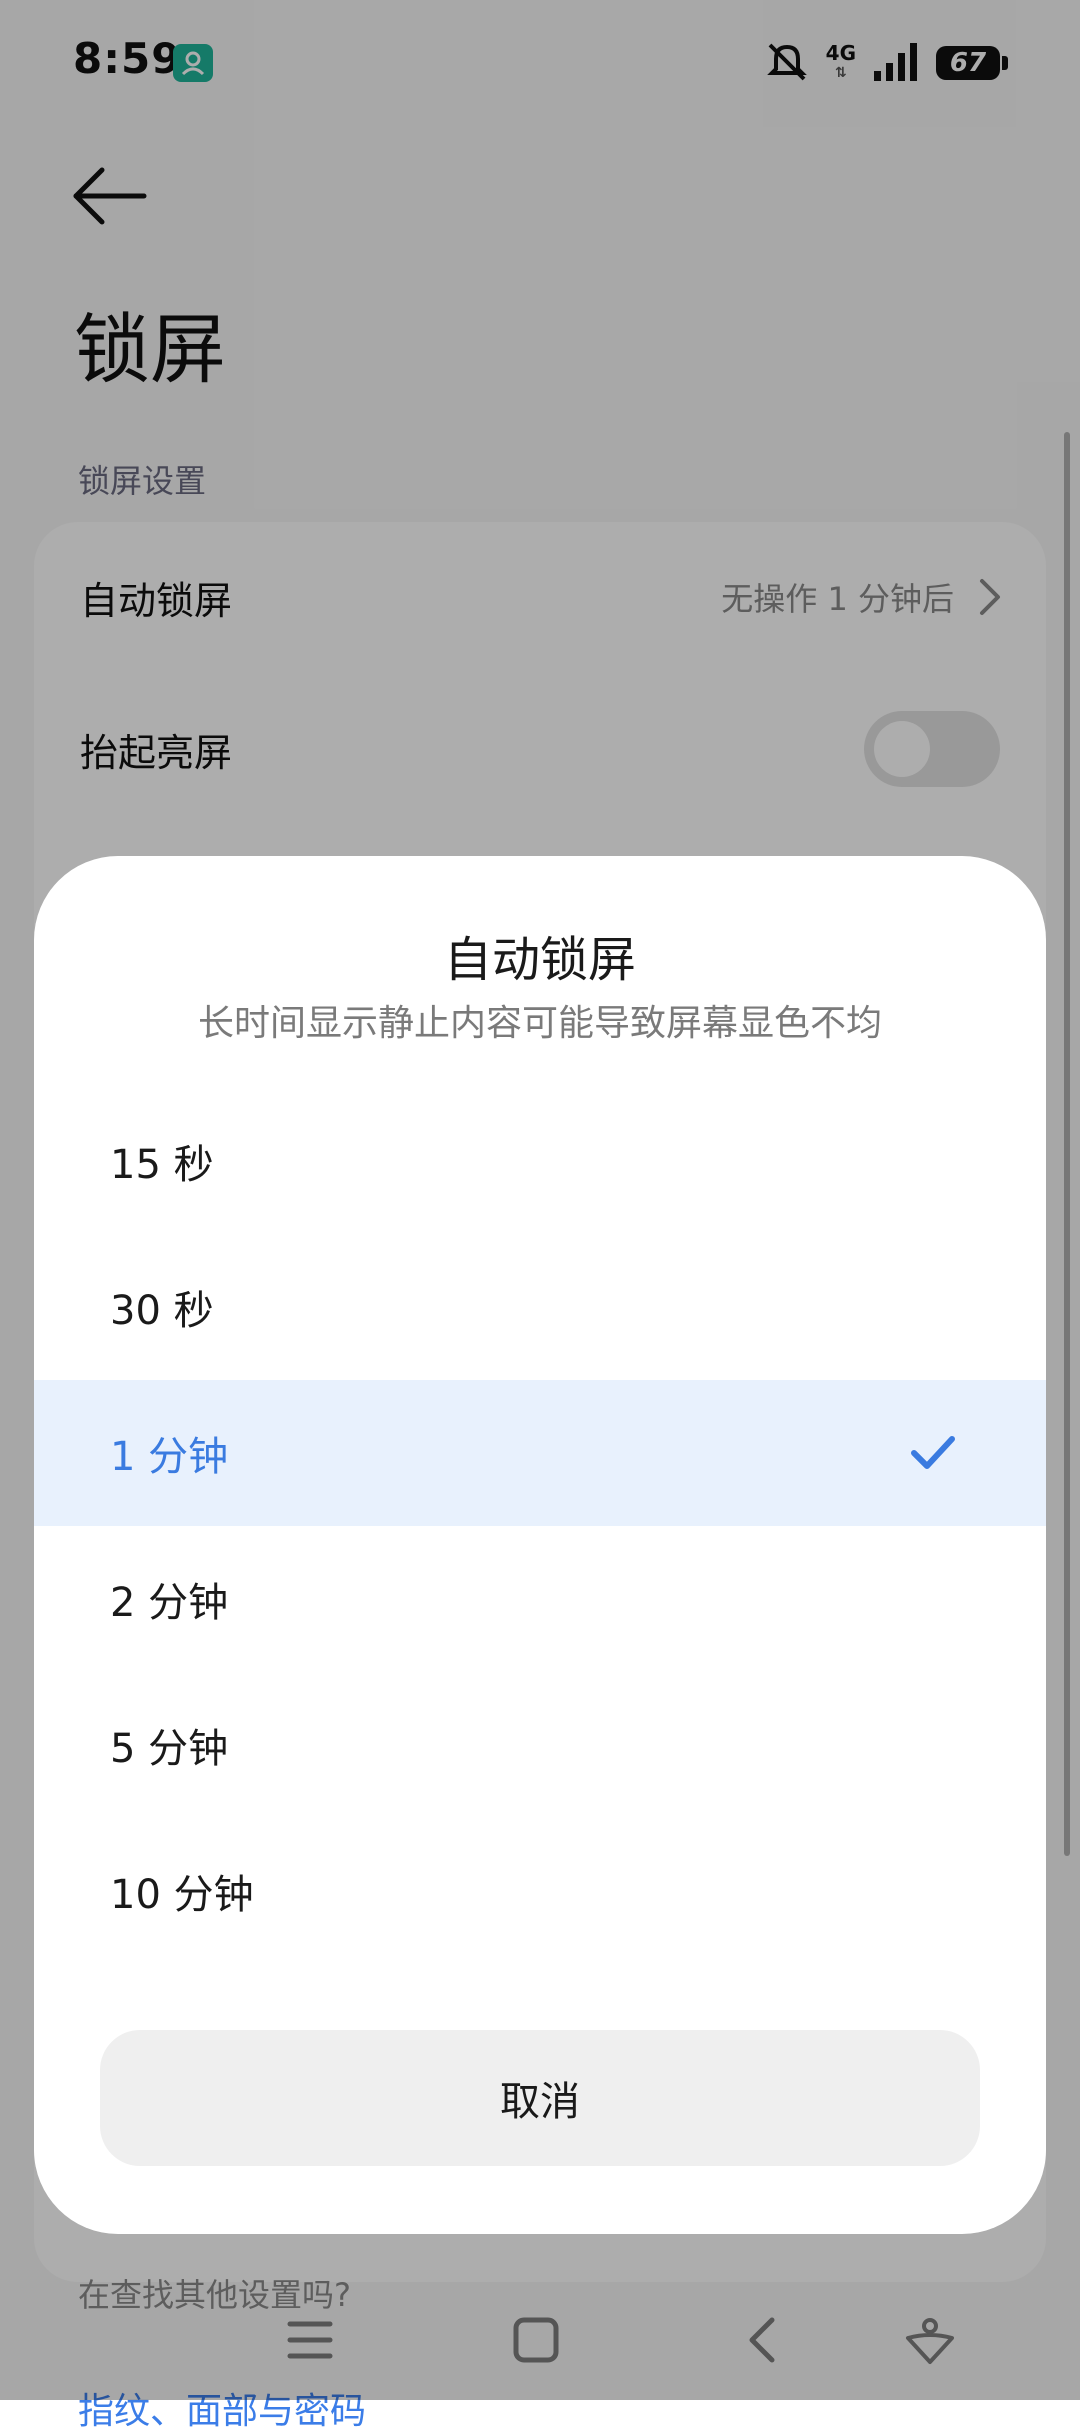 The image size is (1080, 2434). I want to click on option-2-minutes: 2 分钟, so click(540, 1599).